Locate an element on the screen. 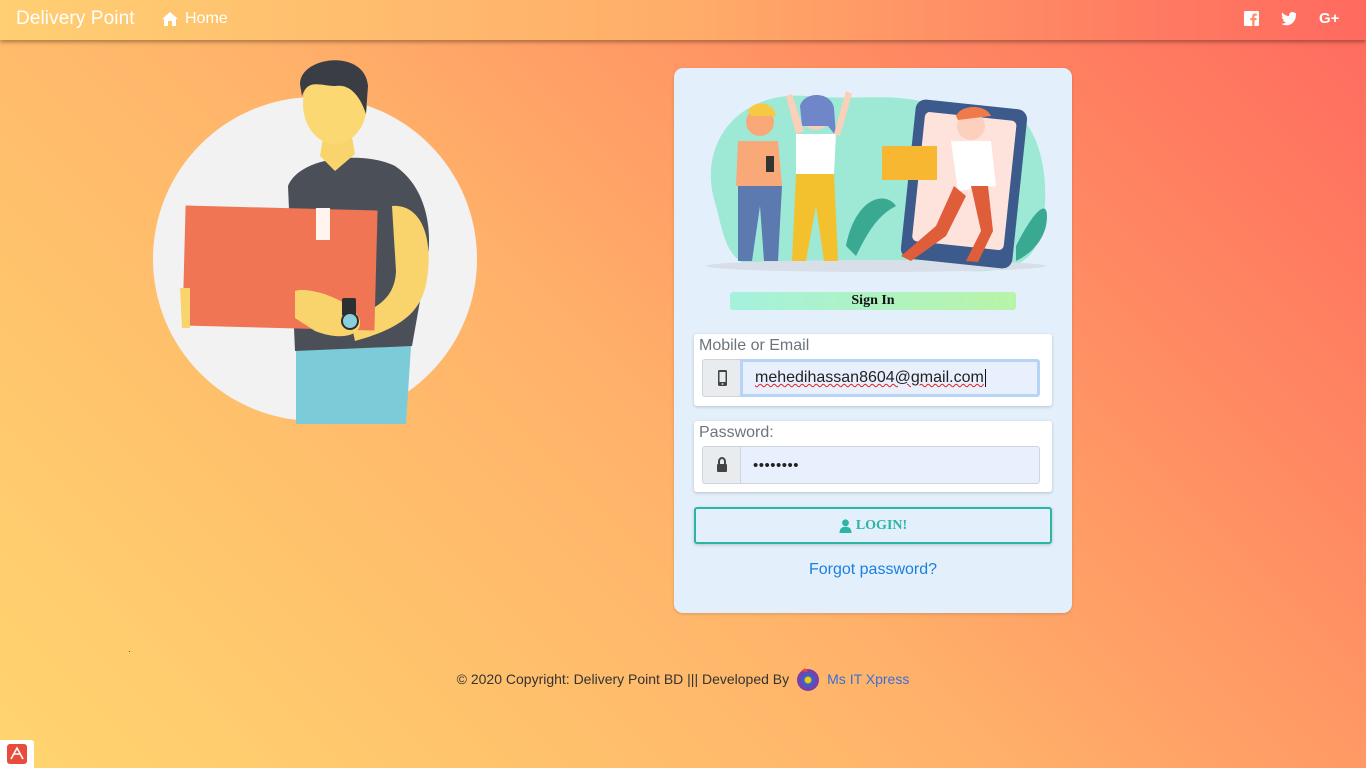 This screenshot has height=768, width=1366. email-value: mehedihassan8604@gmail.com is located at coordinates (869, 377).